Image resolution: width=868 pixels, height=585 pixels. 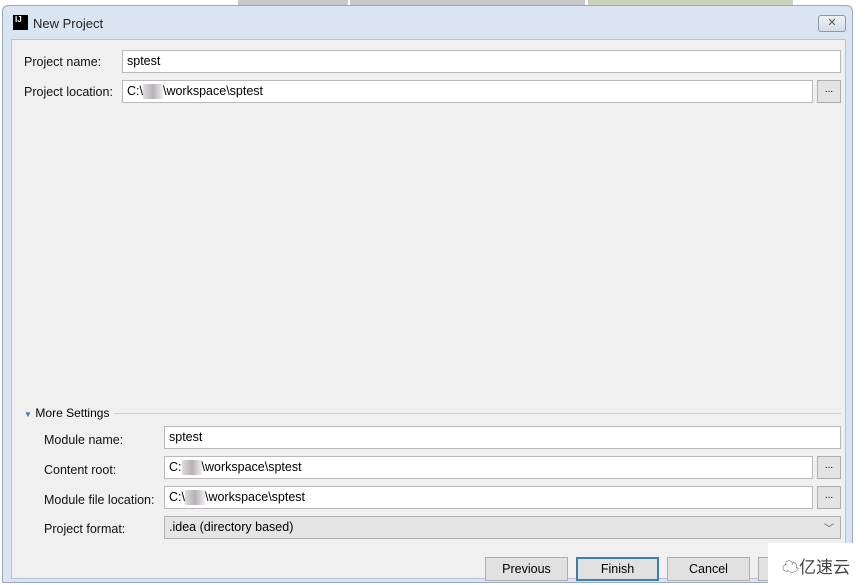 What do you see at coordinates (72, 413) in the screenshot?
I see `more-settings-label: More Settings` at bounding box center [72, 413].